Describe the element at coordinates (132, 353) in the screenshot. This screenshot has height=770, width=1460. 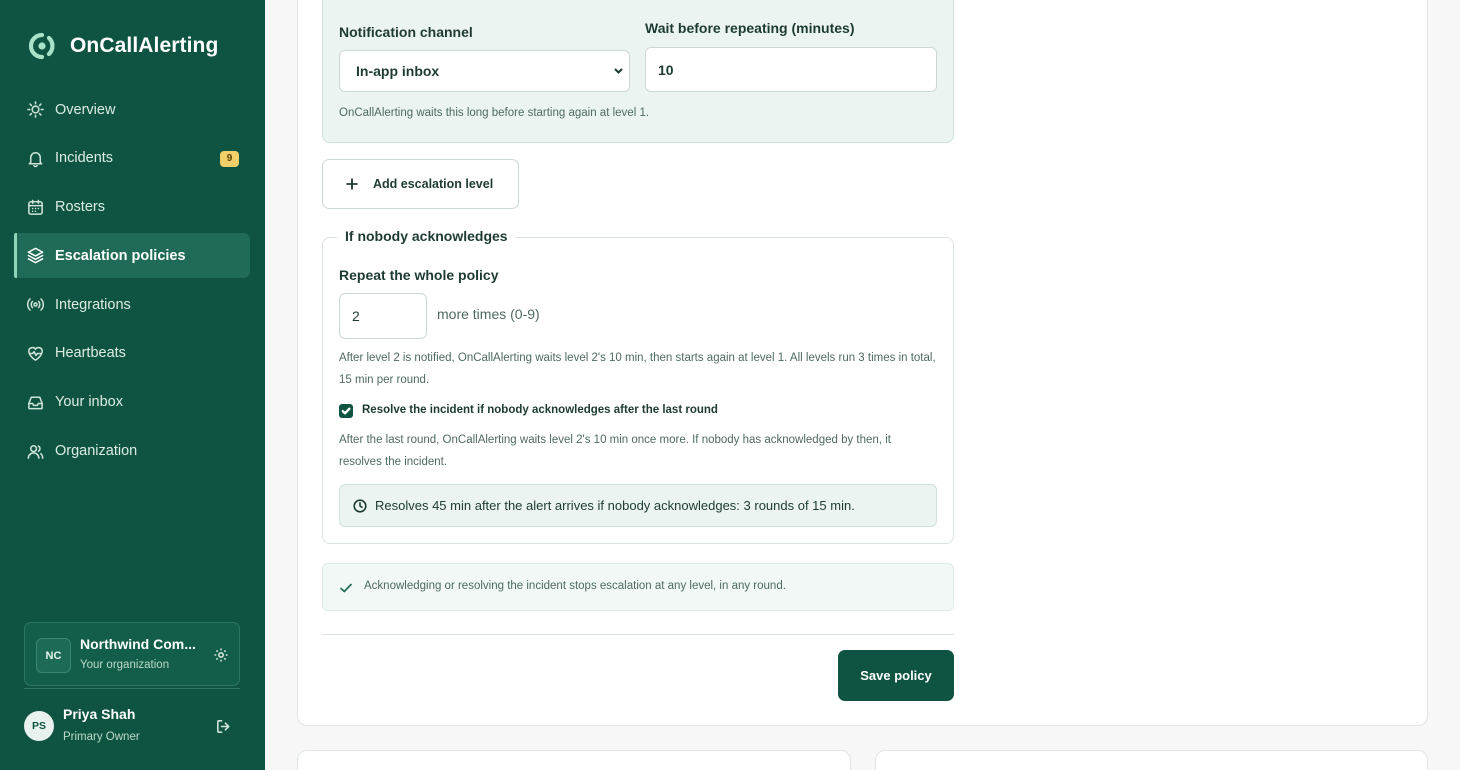
I see `sidebar-item-heartbeats: Heartbeats` at that location.